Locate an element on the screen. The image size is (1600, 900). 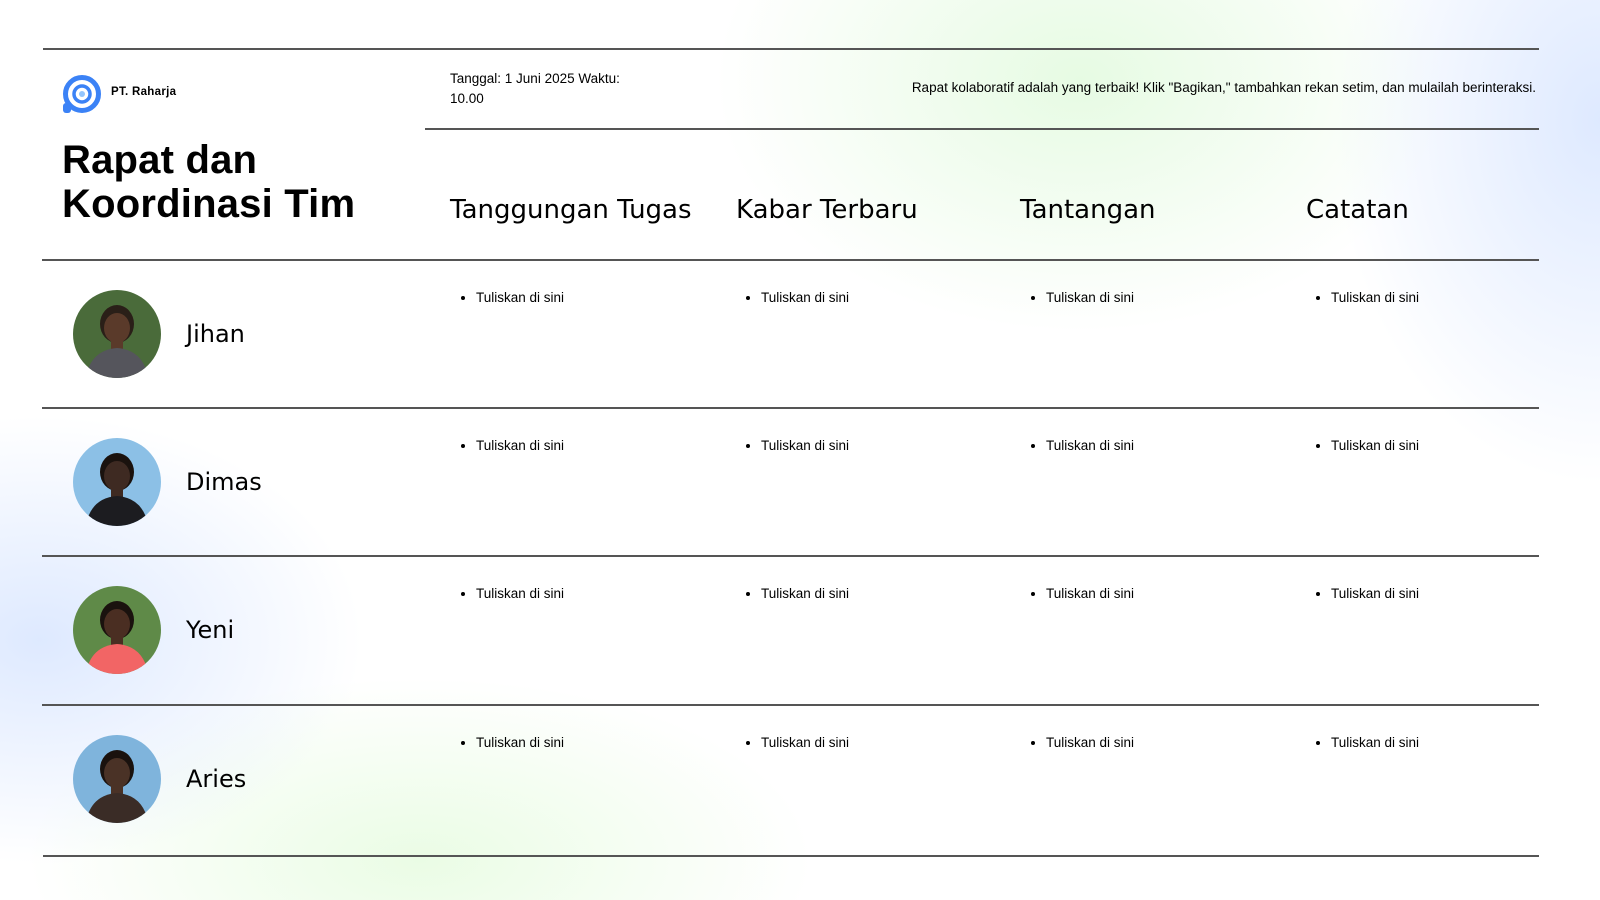
bottom-rule is located at coordinates (791, 856).